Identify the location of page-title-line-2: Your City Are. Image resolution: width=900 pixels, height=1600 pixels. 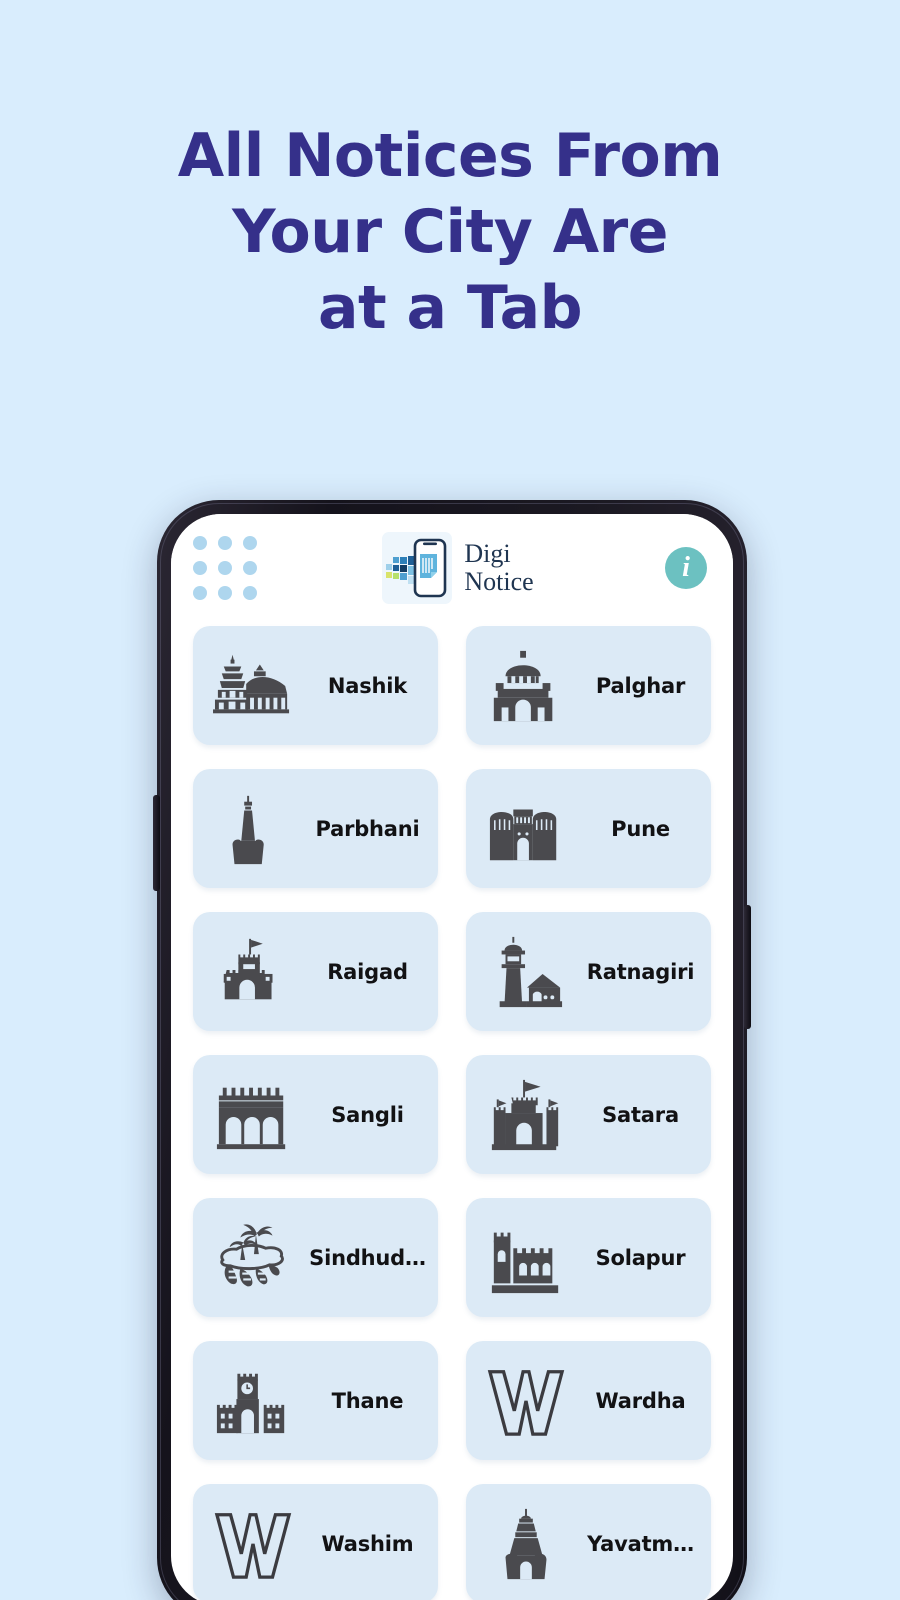
(450, 232).